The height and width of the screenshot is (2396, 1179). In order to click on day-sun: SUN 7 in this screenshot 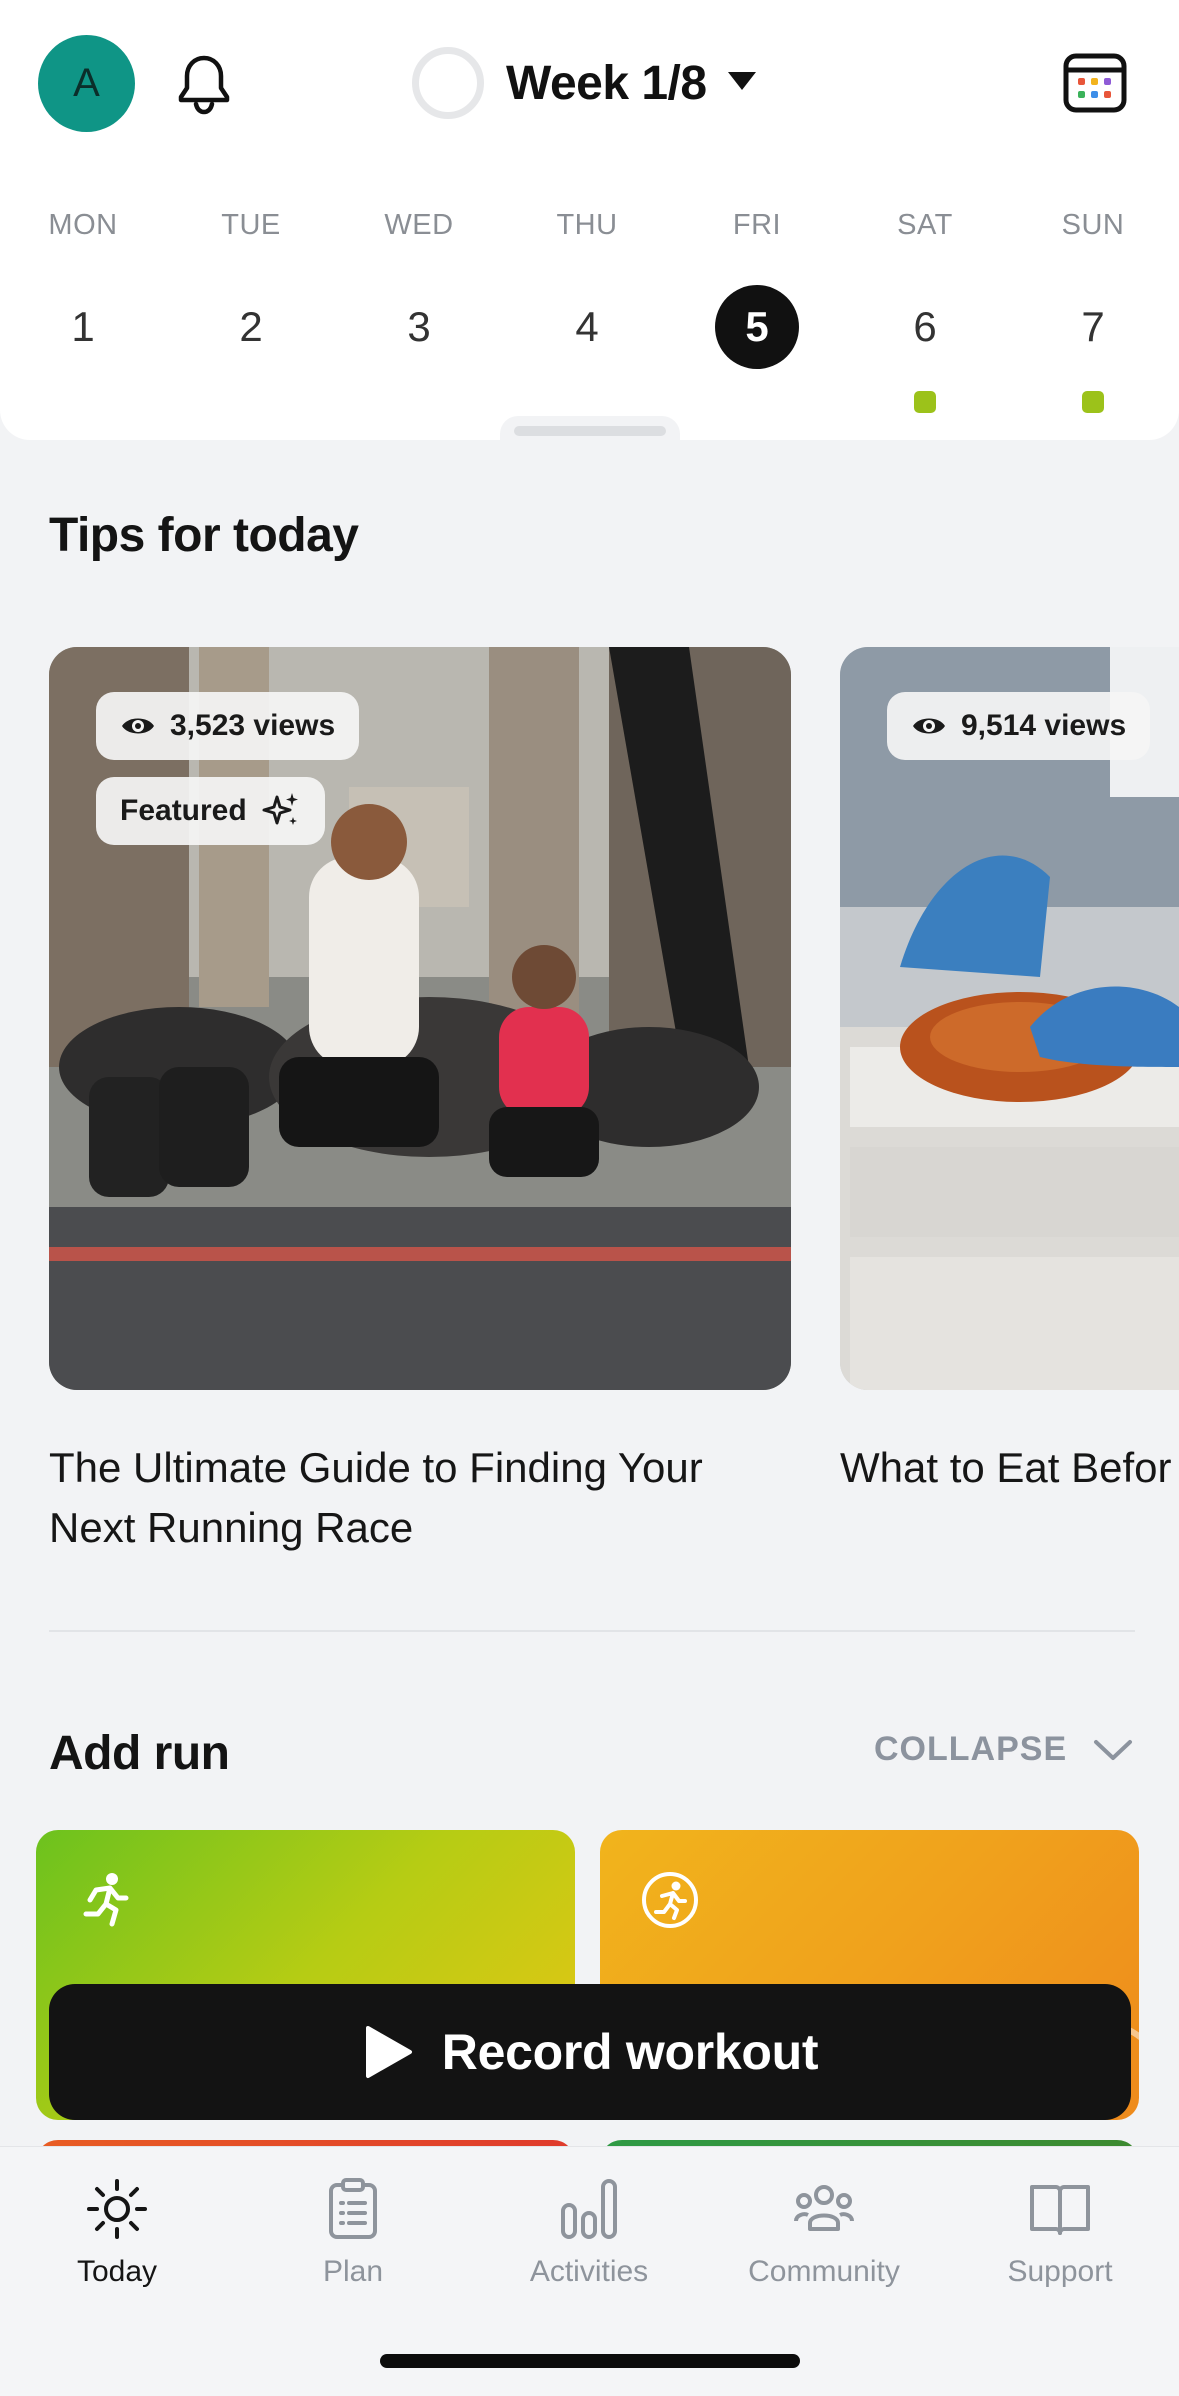, I will do `click(1093, 309)`.